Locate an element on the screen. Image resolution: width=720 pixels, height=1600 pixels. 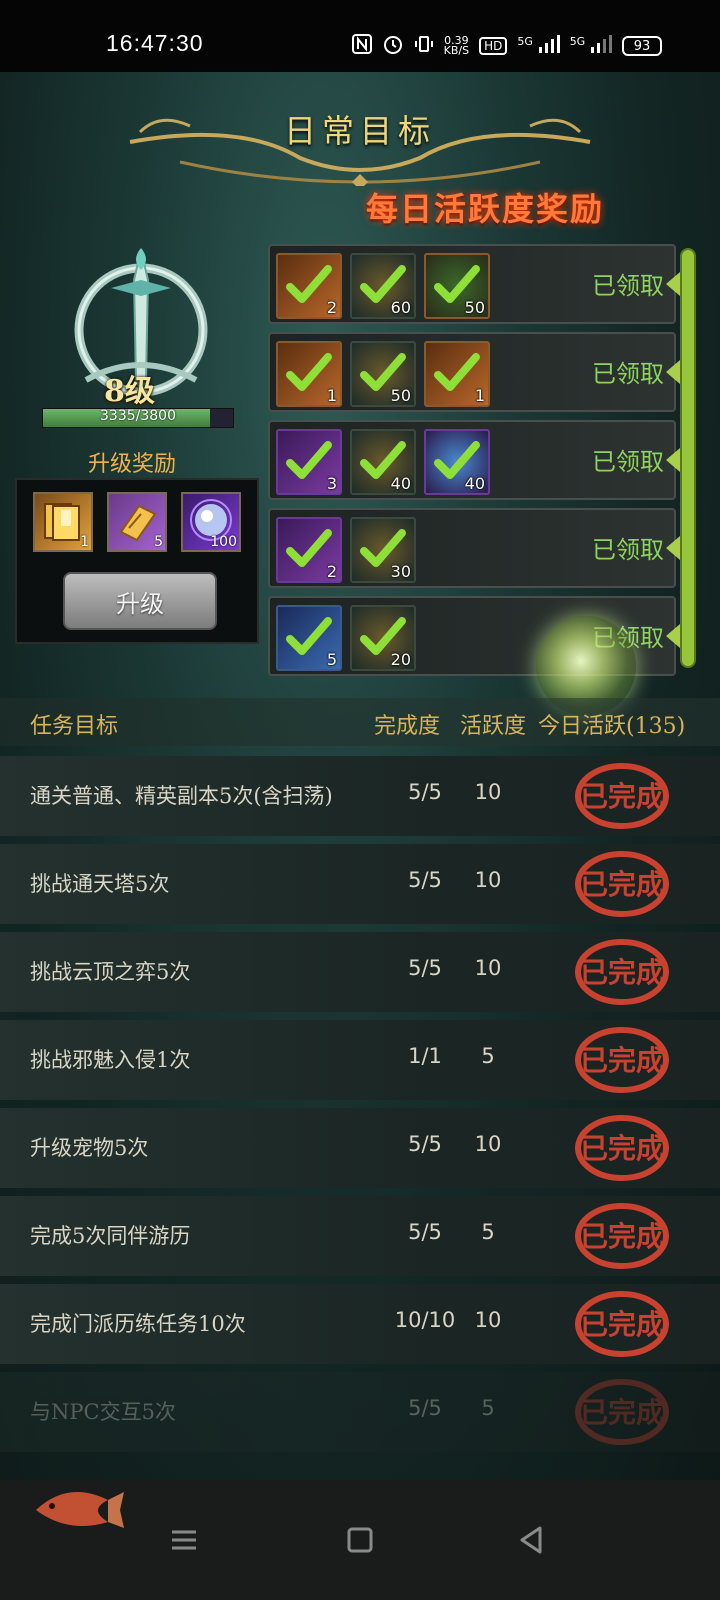
home-icon is located at coordinates (360, 1540).